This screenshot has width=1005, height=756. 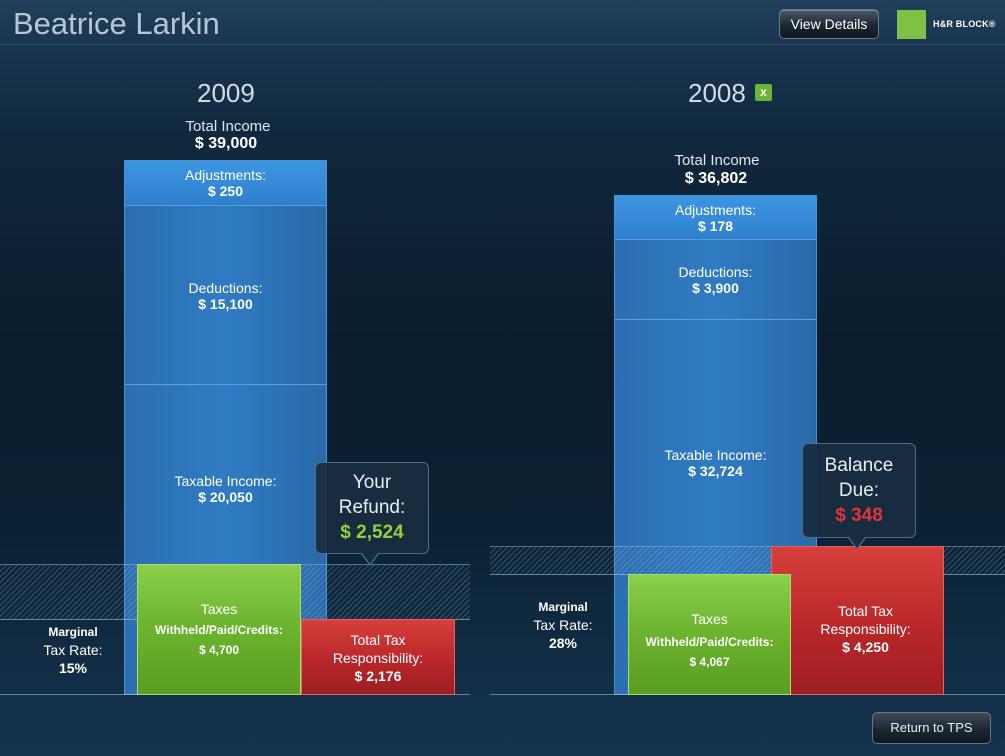 I want to click on marginal-rate-value-2008: 28%, so click(x=563, y=643).